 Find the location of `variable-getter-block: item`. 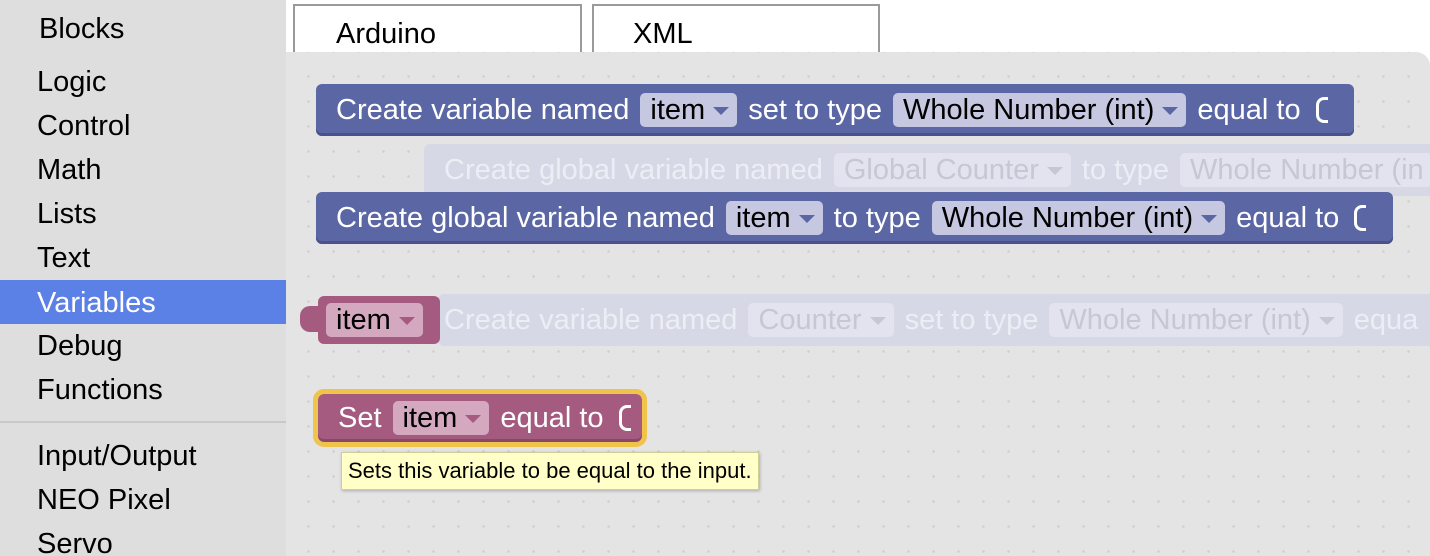

variable-getter-block: item is located at coordinates (379, 320).